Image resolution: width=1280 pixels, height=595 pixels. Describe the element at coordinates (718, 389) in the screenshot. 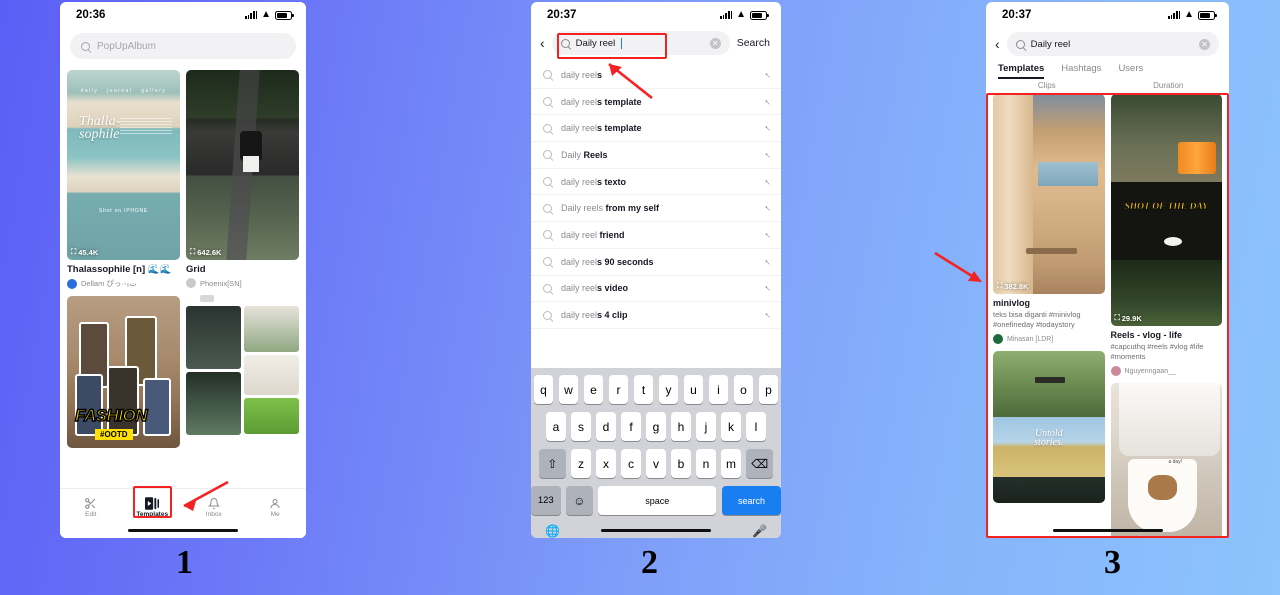

I see `key-i: i` at that location.